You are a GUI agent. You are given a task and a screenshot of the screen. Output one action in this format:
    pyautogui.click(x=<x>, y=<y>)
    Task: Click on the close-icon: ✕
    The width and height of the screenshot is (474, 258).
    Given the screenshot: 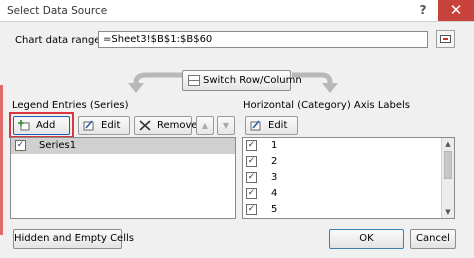 What is the action you would take?
    pyautogui.click(x=456, y=10)
    